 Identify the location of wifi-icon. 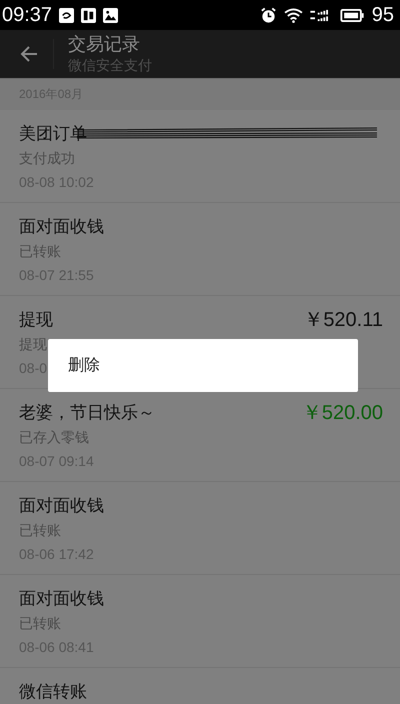
(293, 15).